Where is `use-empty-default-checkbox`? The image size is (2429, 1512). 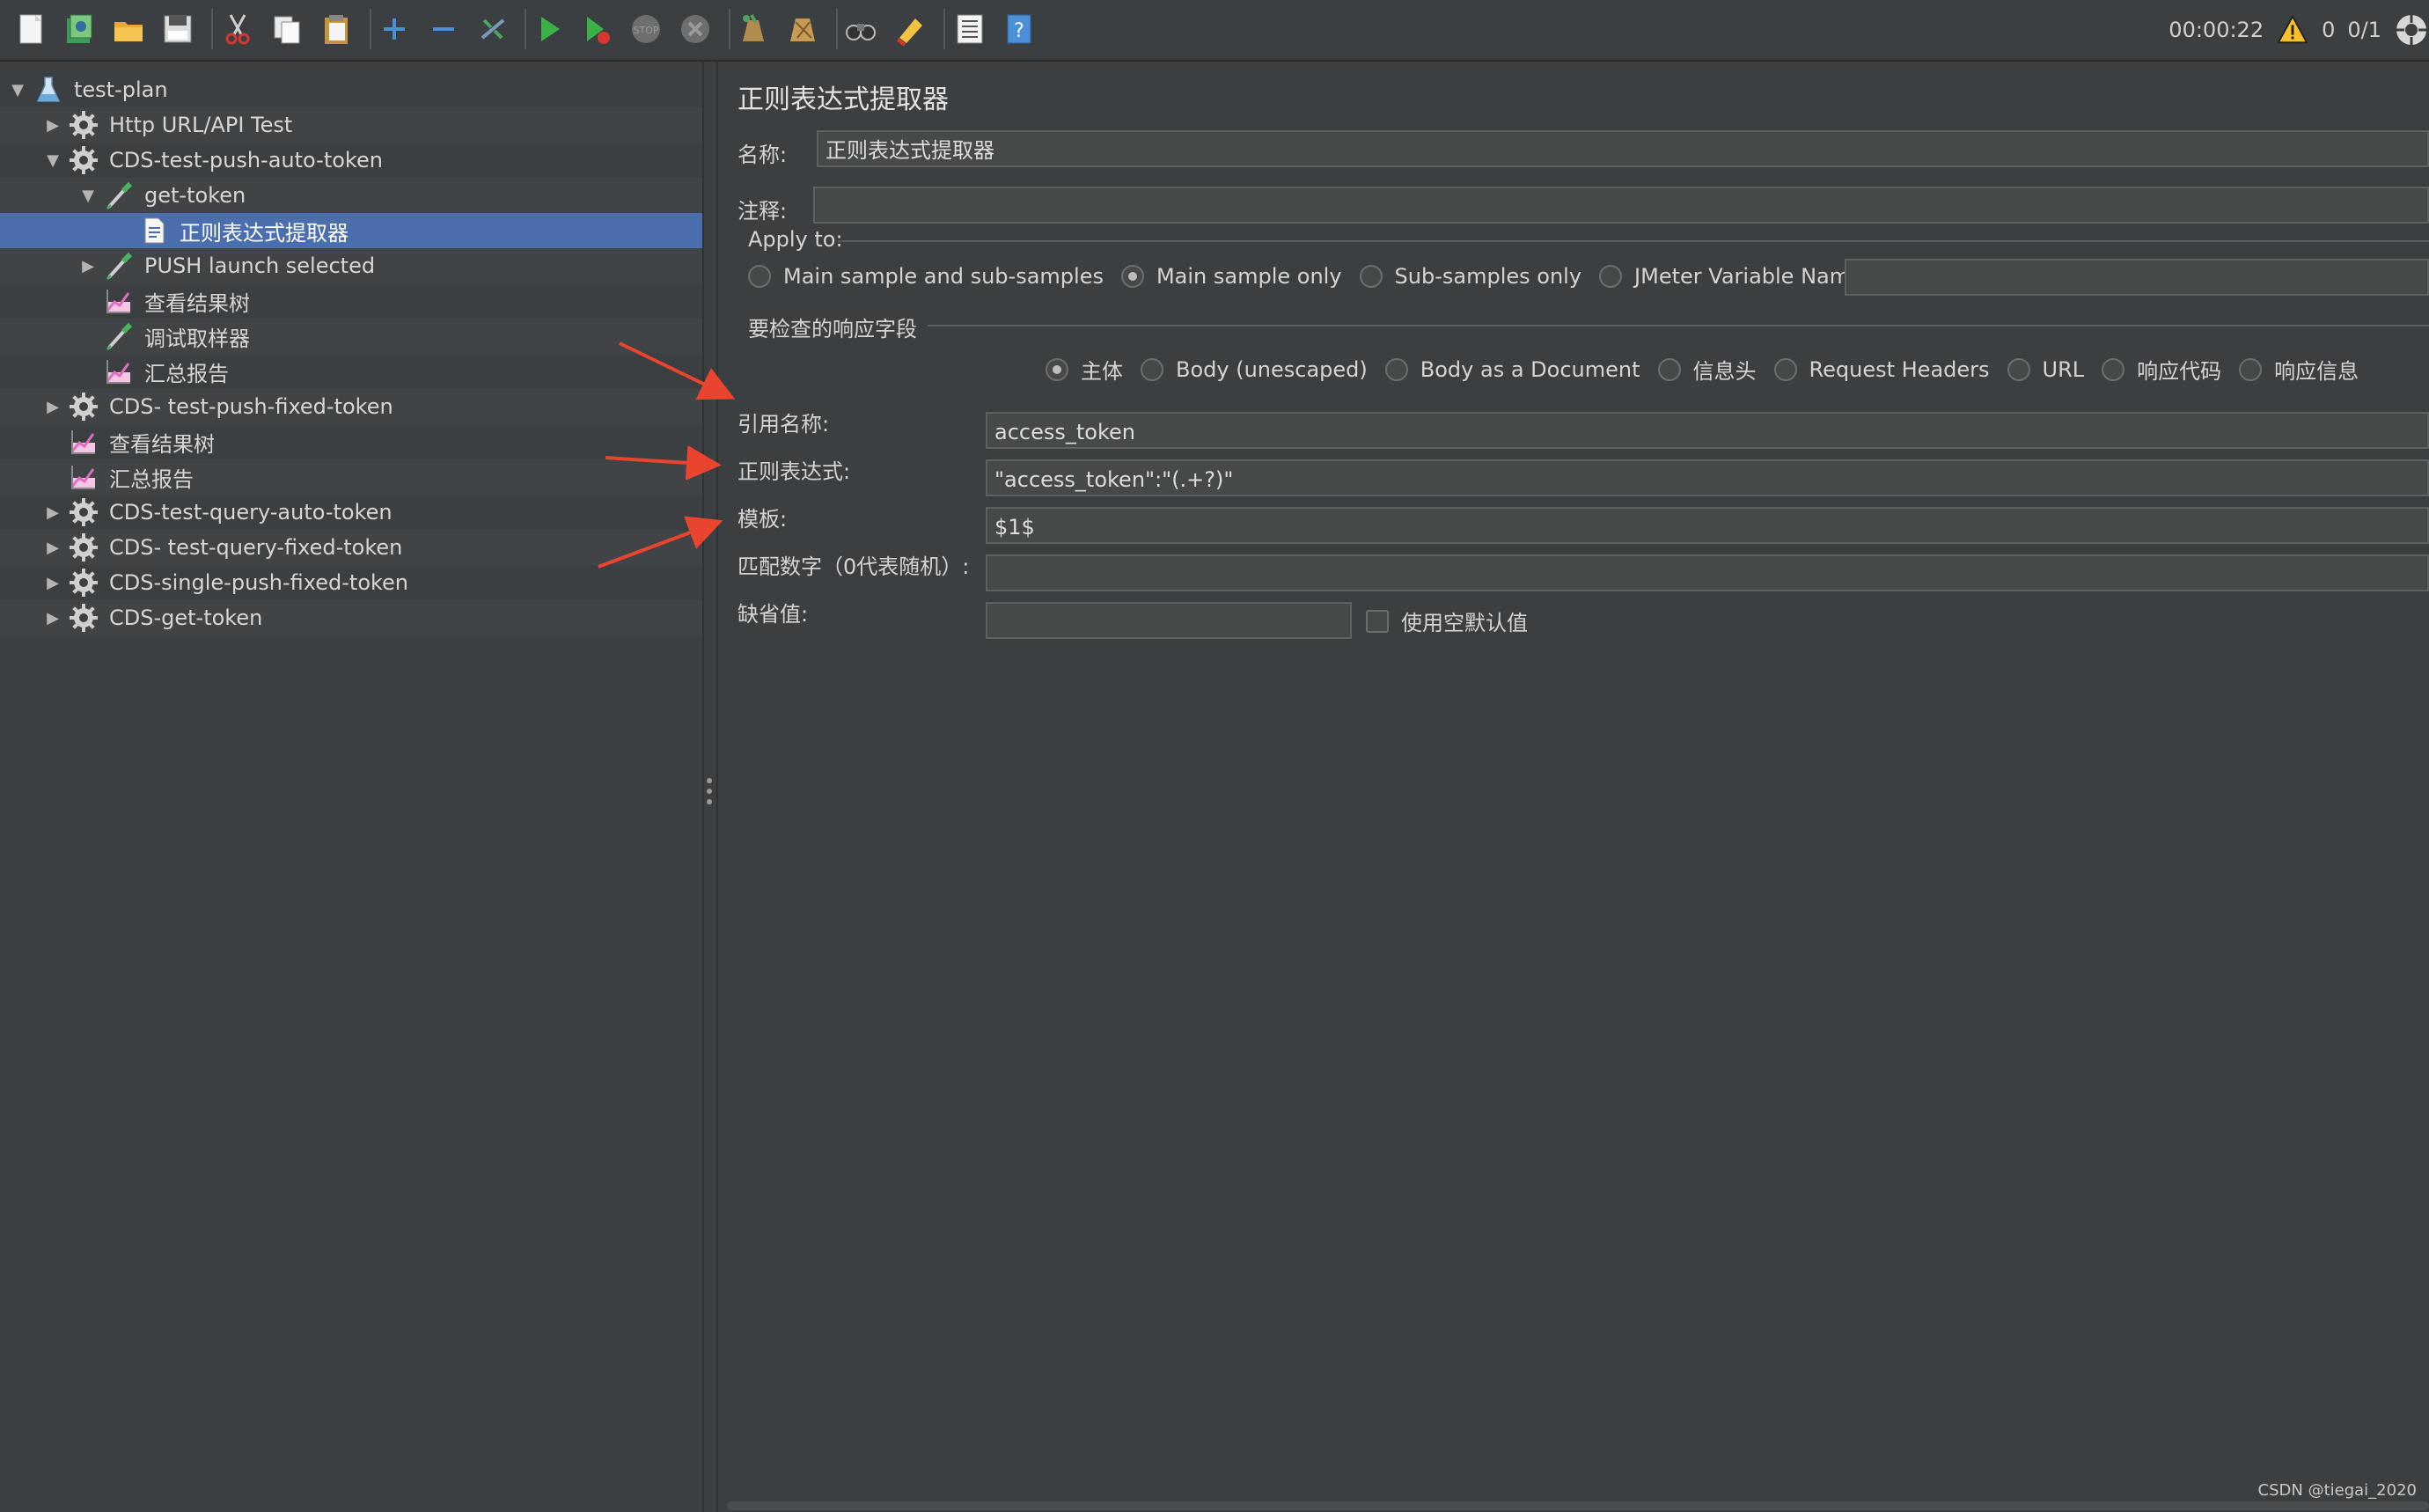 use-empty-default-checkbox is located at coordinates (1377, 621).